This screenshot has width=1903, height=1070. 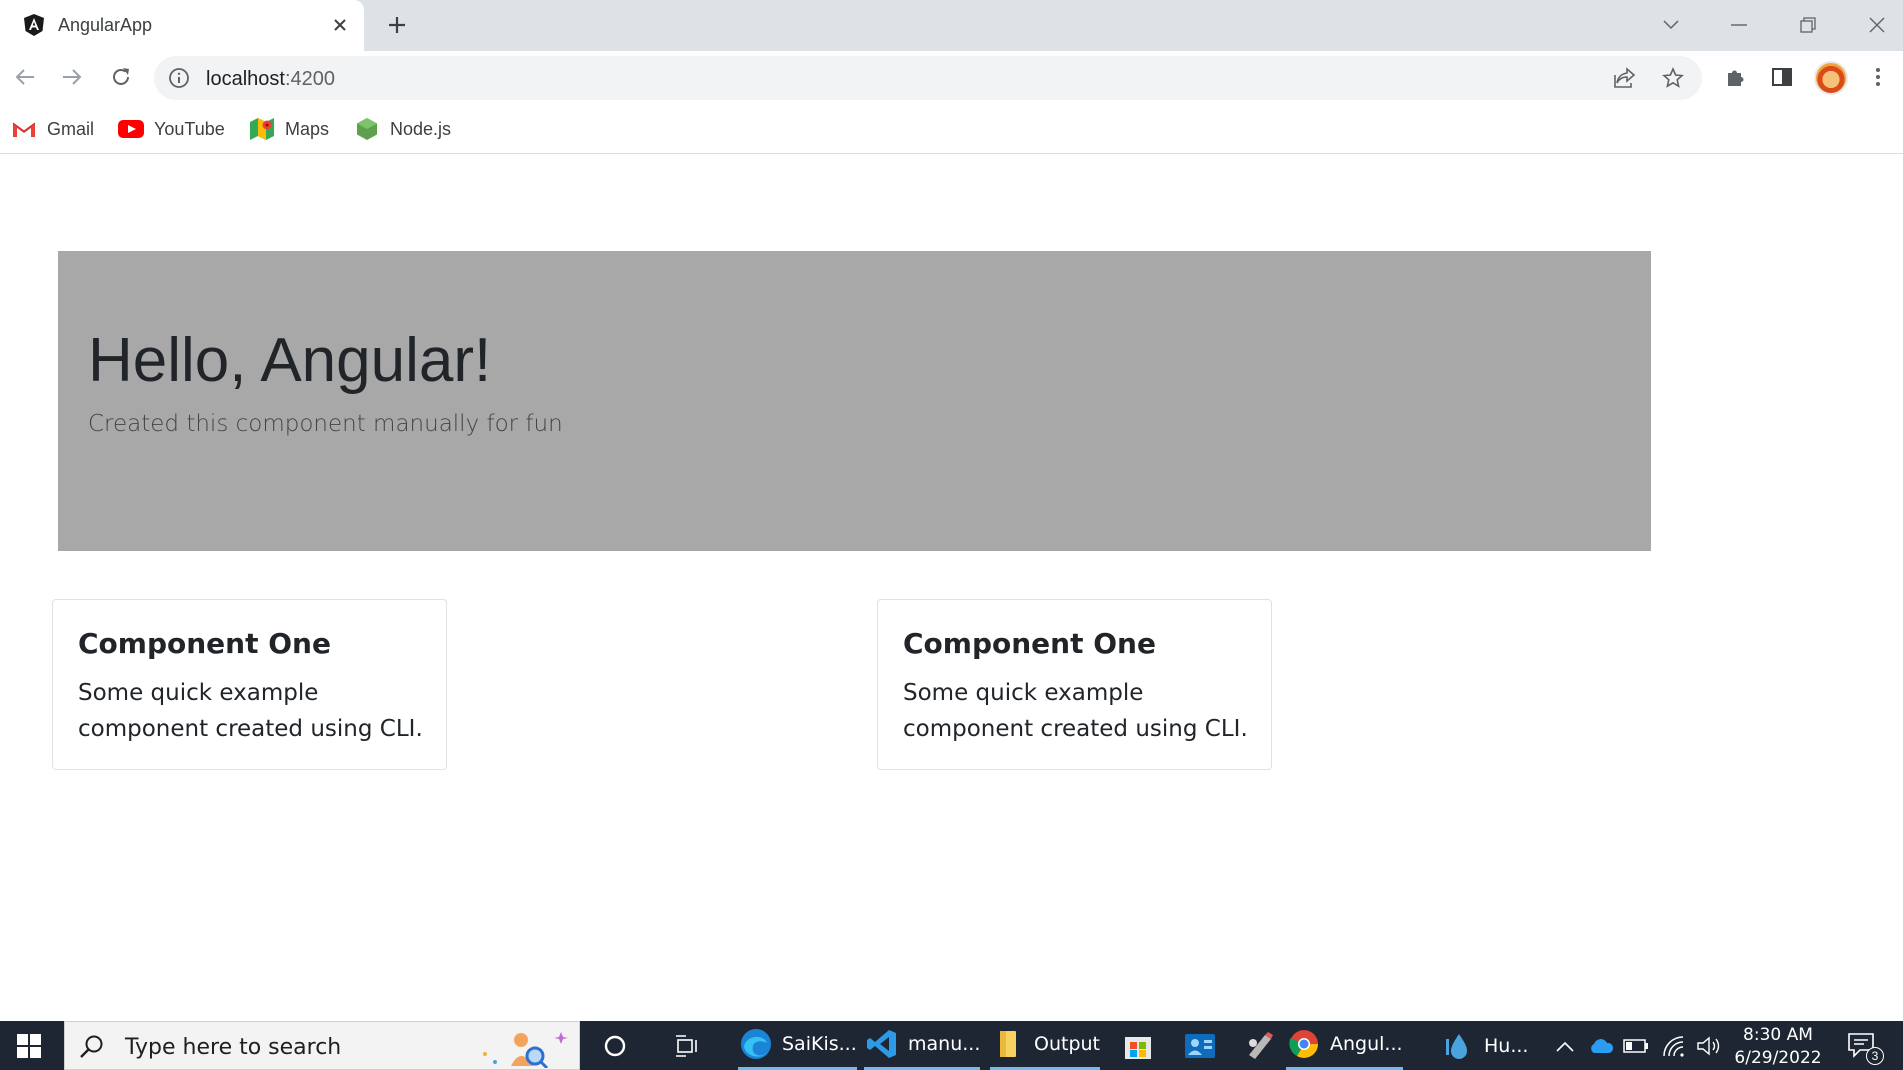 What do you see at coordinates (182, 25) in the screenshot?
I see `tab-angularapp: AngularApp` at bounding box center [182, 25].